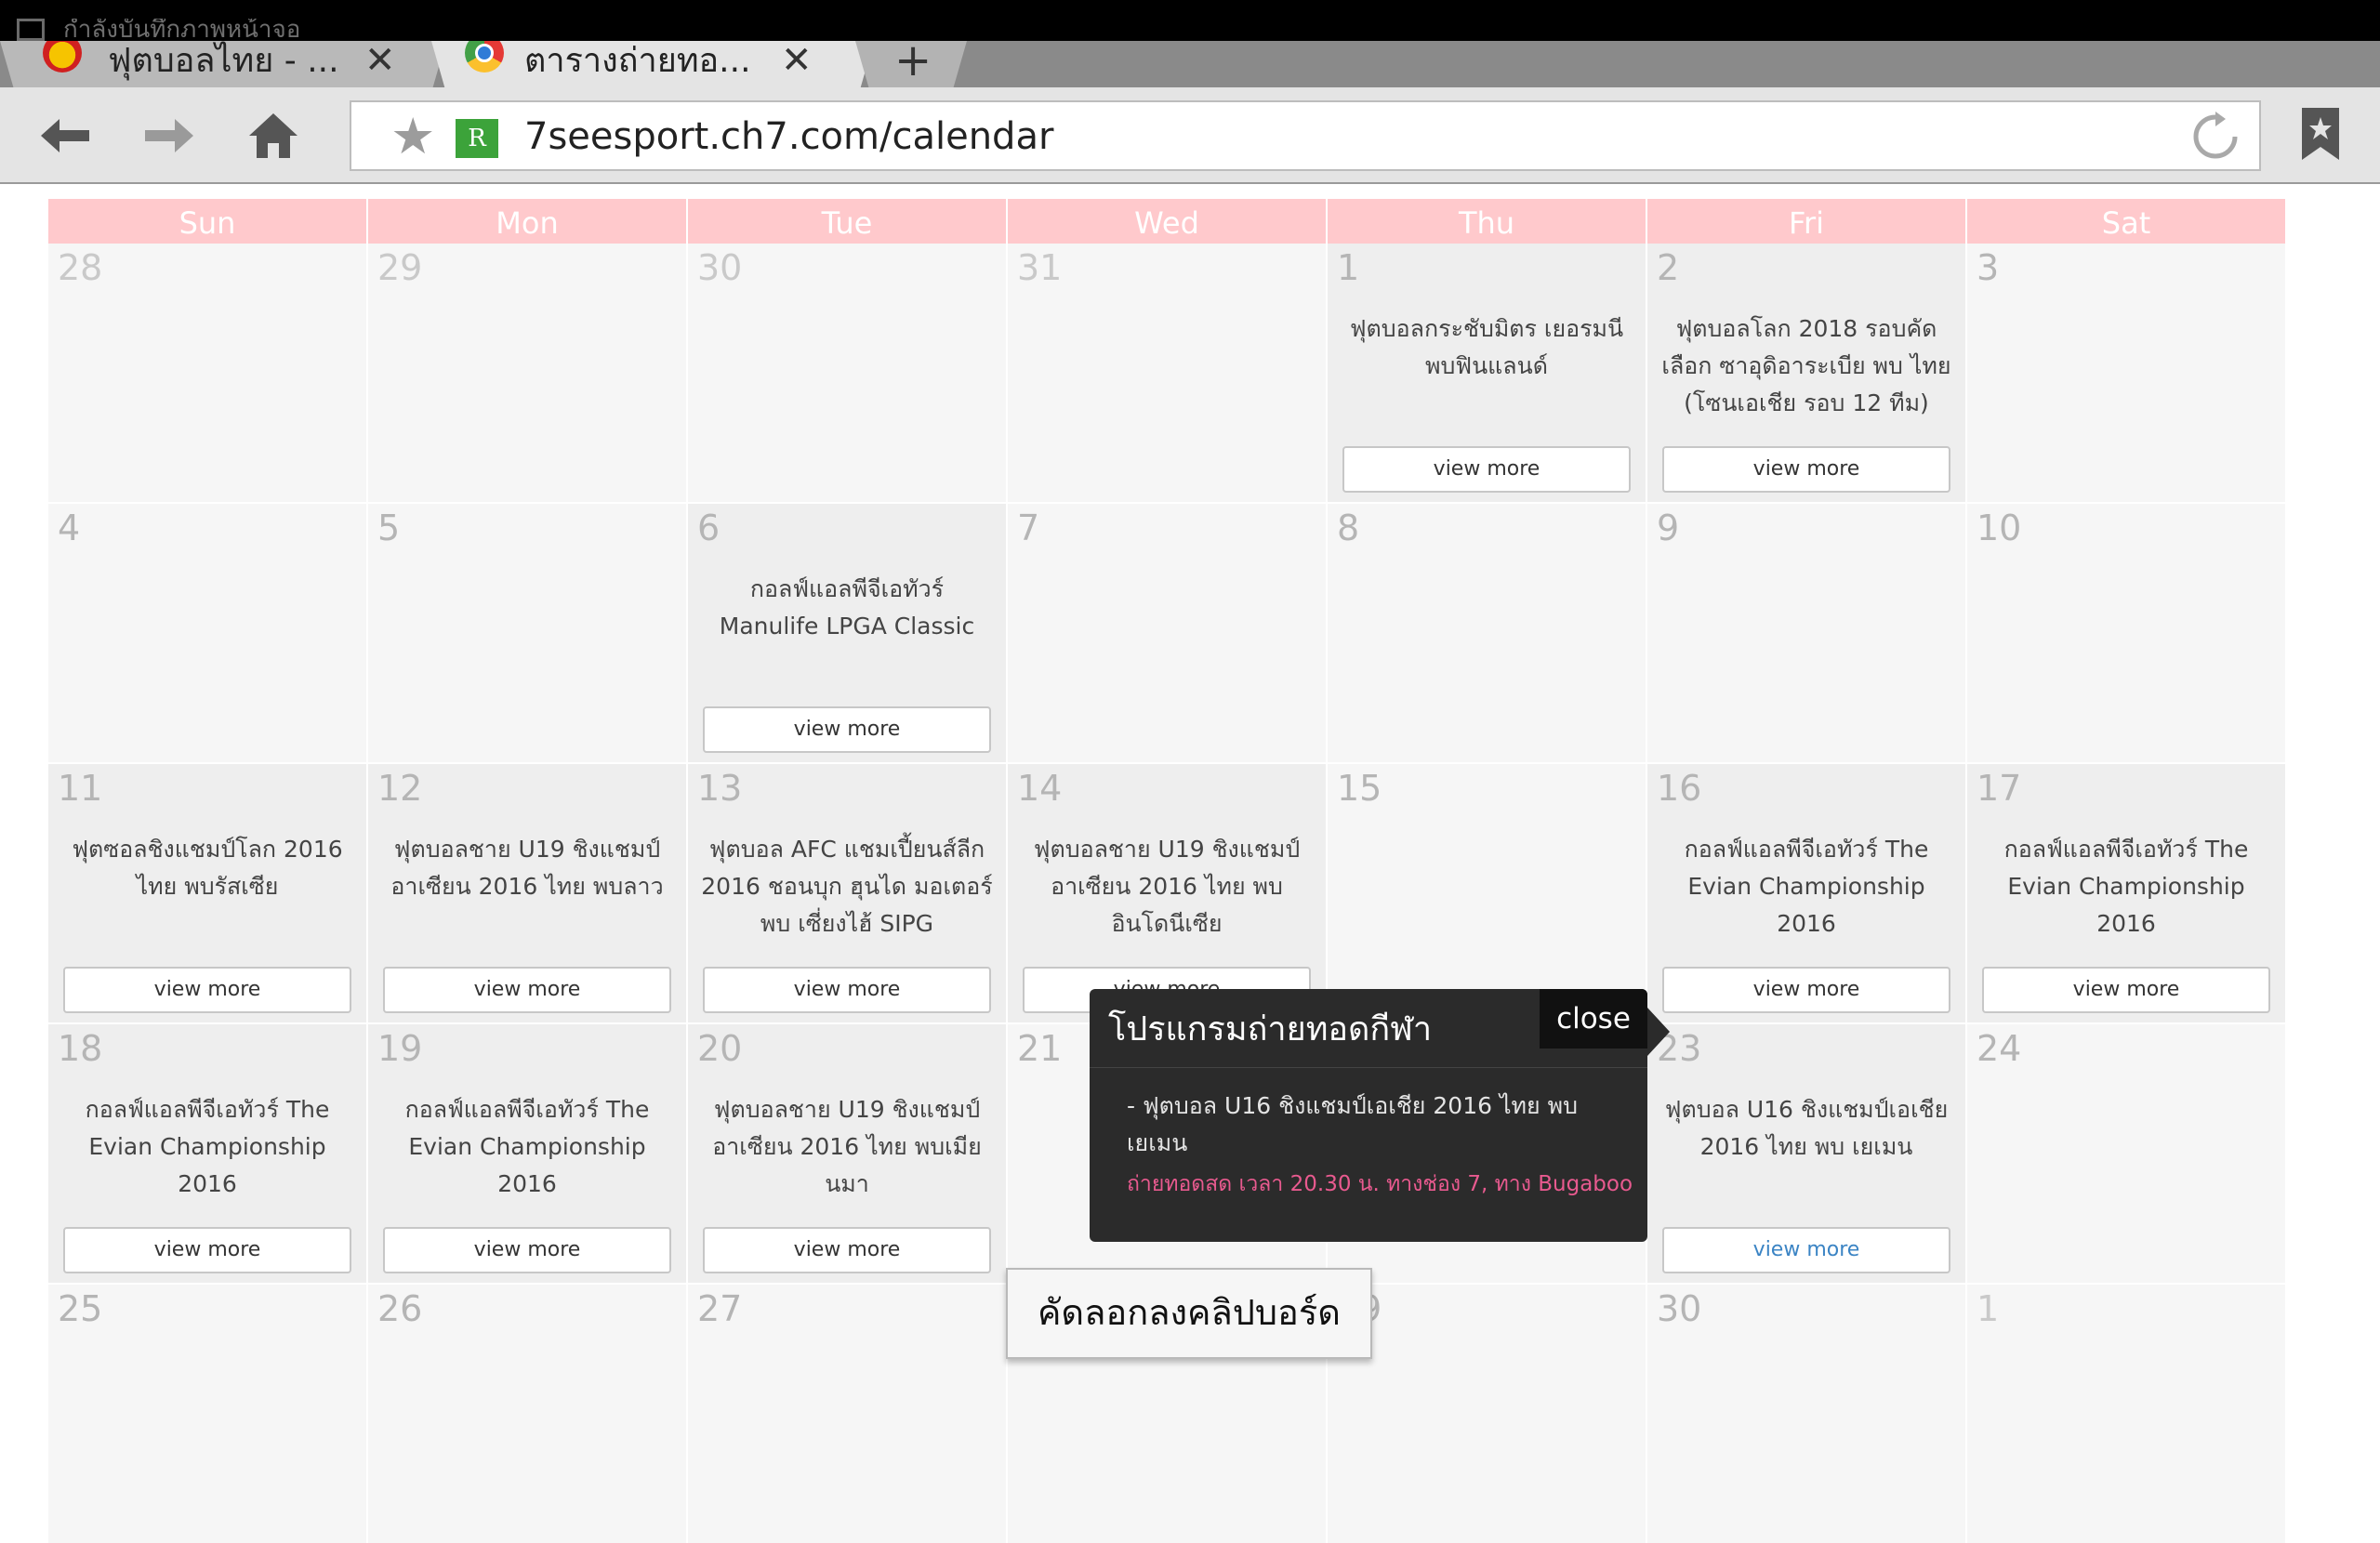  What do you see at coordinates (527, 633) in the screenshot?
I see `calendar-day-cell: 5` at bounding box center [527, 633].